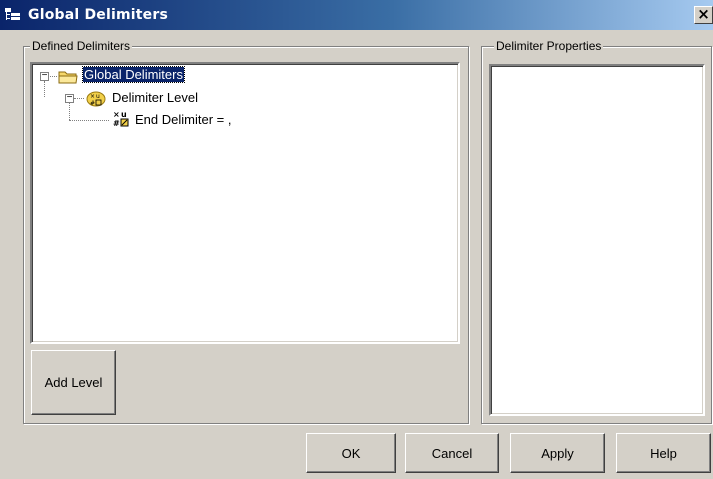  I want to click on window-title: Global Delimiters, so click(98, 15).